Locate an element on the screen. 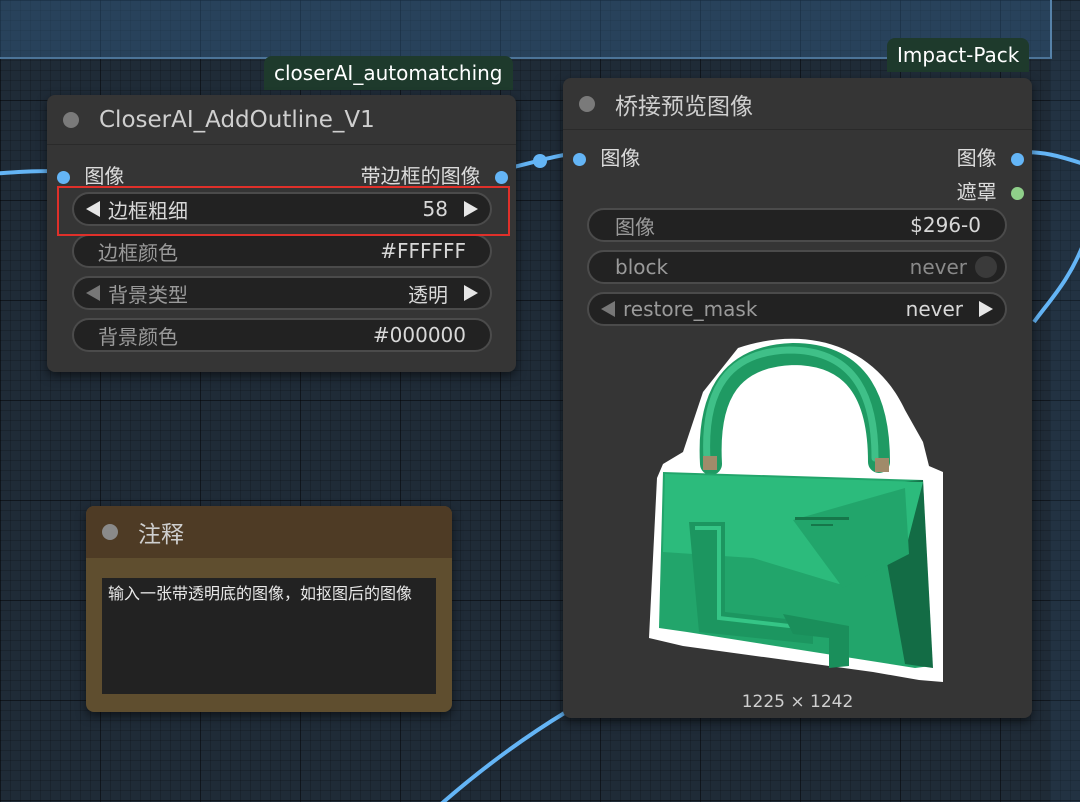  output-slot-outlined-image: 带边框的图像 is located at coordinates (434, 174).